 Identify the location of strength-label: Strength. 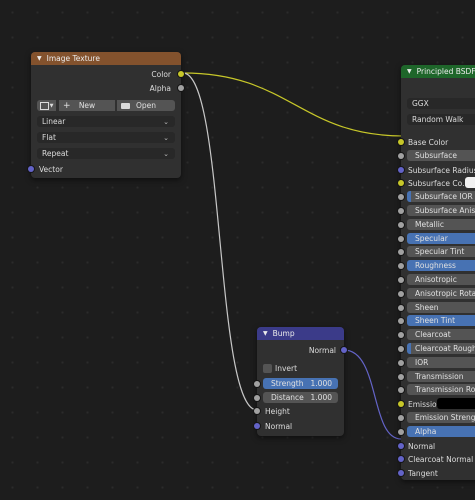
(287, 383).